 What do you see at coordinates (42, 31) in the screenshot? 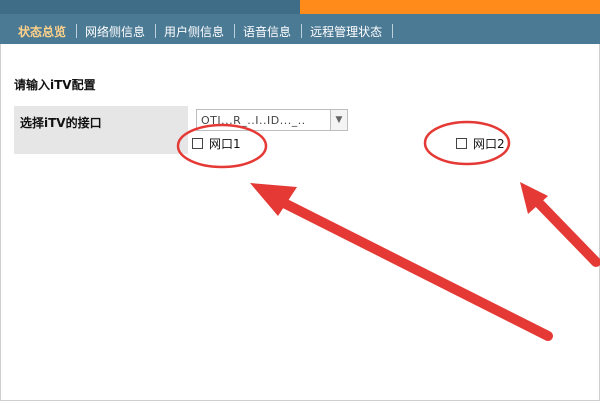
I see `nav-item-label: 状态总览` at bounding box center [42, 31].